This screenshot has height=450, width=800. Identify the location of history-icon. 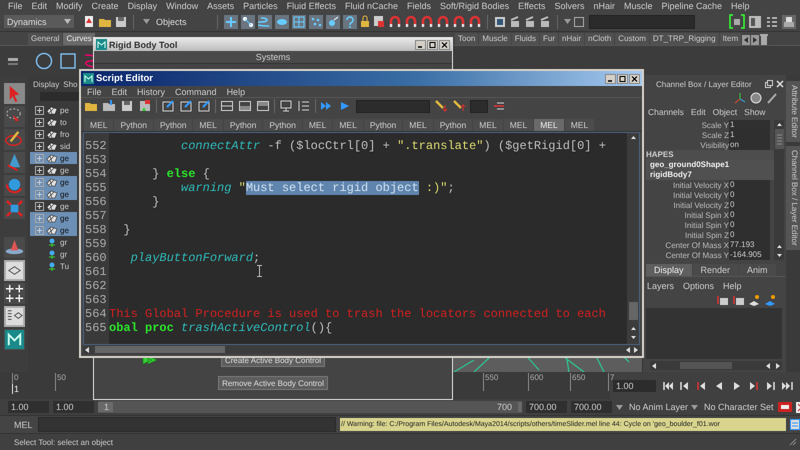
(379, 21).